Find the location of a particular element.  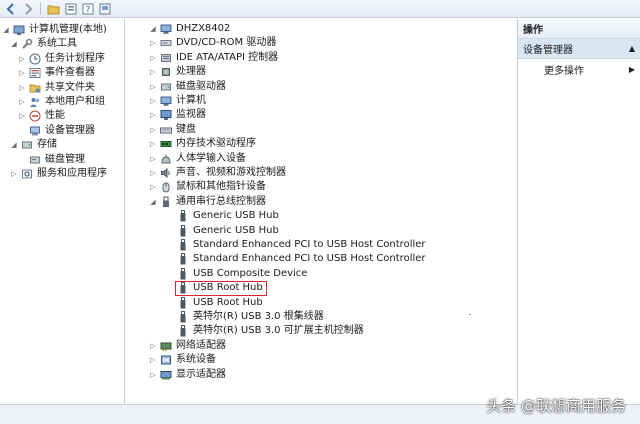

back-button is located at coordinates (10, 8).